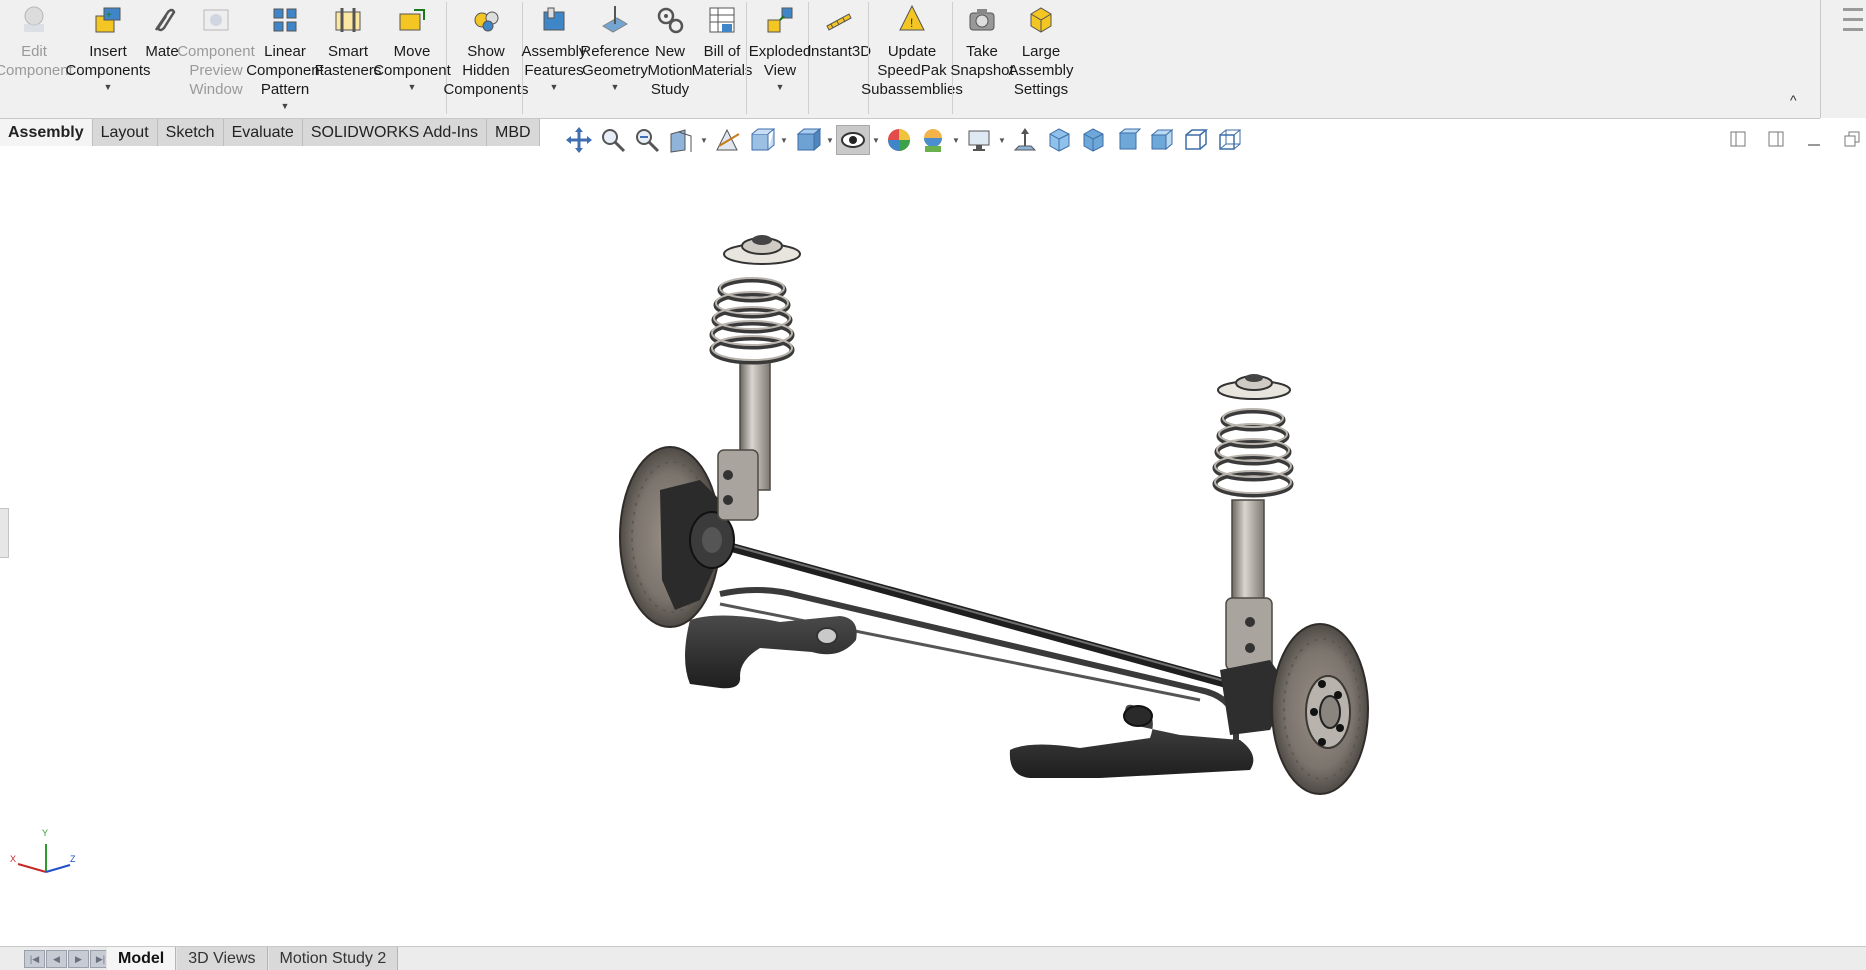 The width and height of the screenshot is (1866, 970). I want to click on tab-mbd: MBD, so click(513, 132).